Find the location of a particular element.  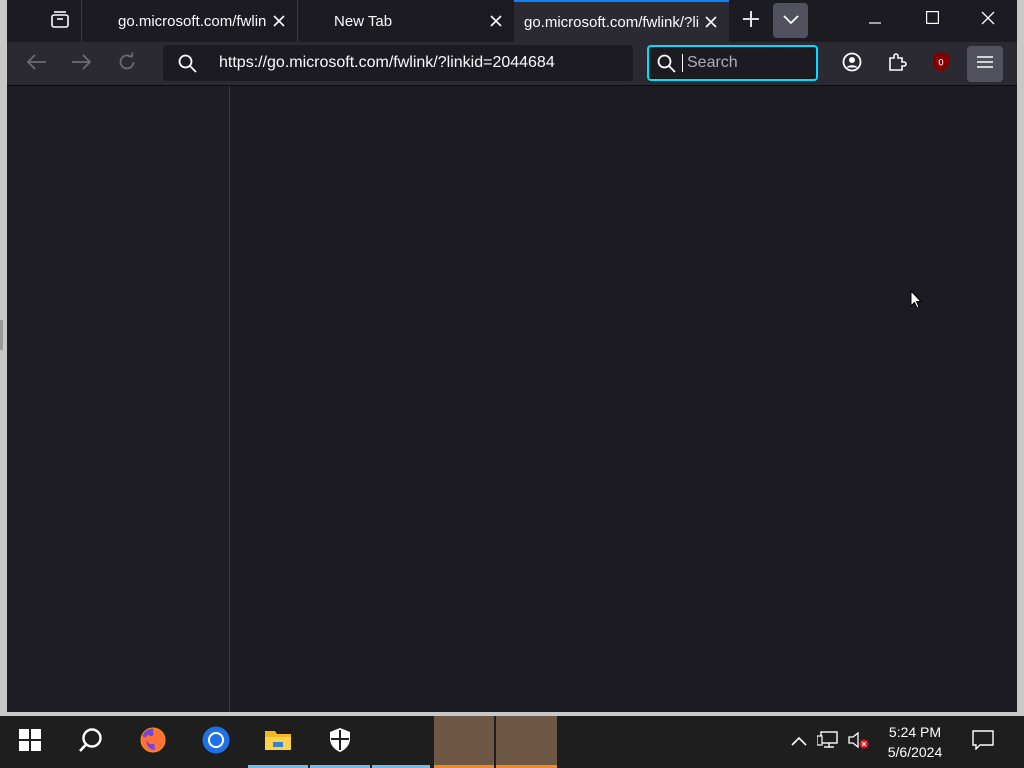

taskbar: 5:24 PM 5/6/2024 is located at coordinates (512, 742).